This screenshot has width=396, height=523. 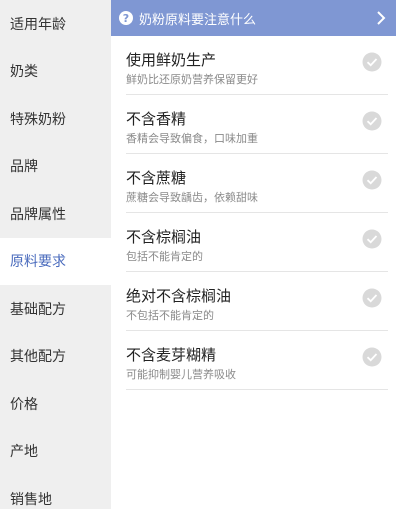 I want to click on option-no-maltodextrin: 不含麦芽糊精 可能抑制婴儿营养吸收, so click(x=257, y=360).